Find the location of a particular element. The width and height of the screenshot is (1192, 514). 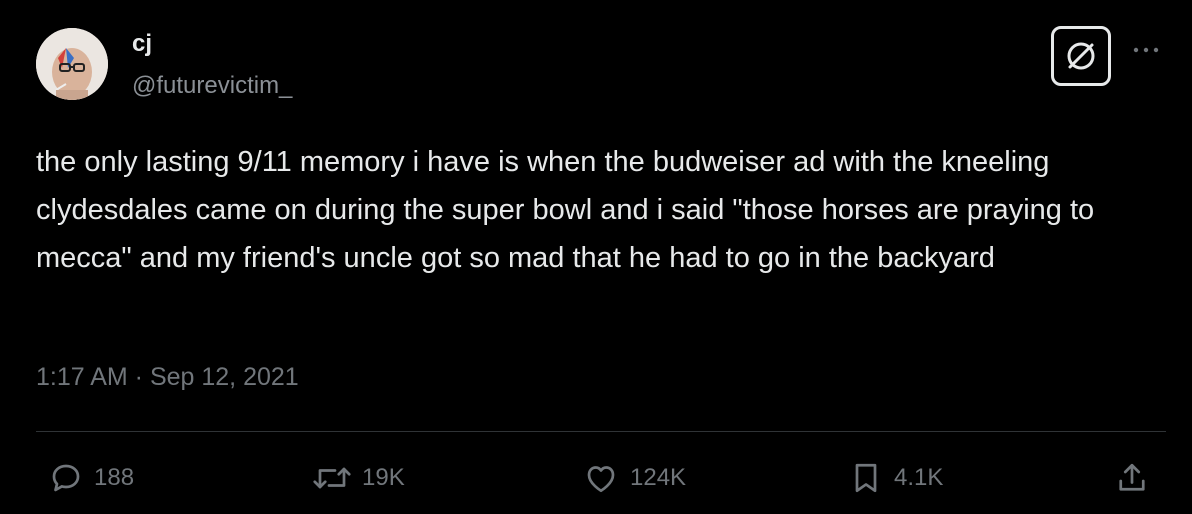

display-name: cj is located at coordinates (142, 44).